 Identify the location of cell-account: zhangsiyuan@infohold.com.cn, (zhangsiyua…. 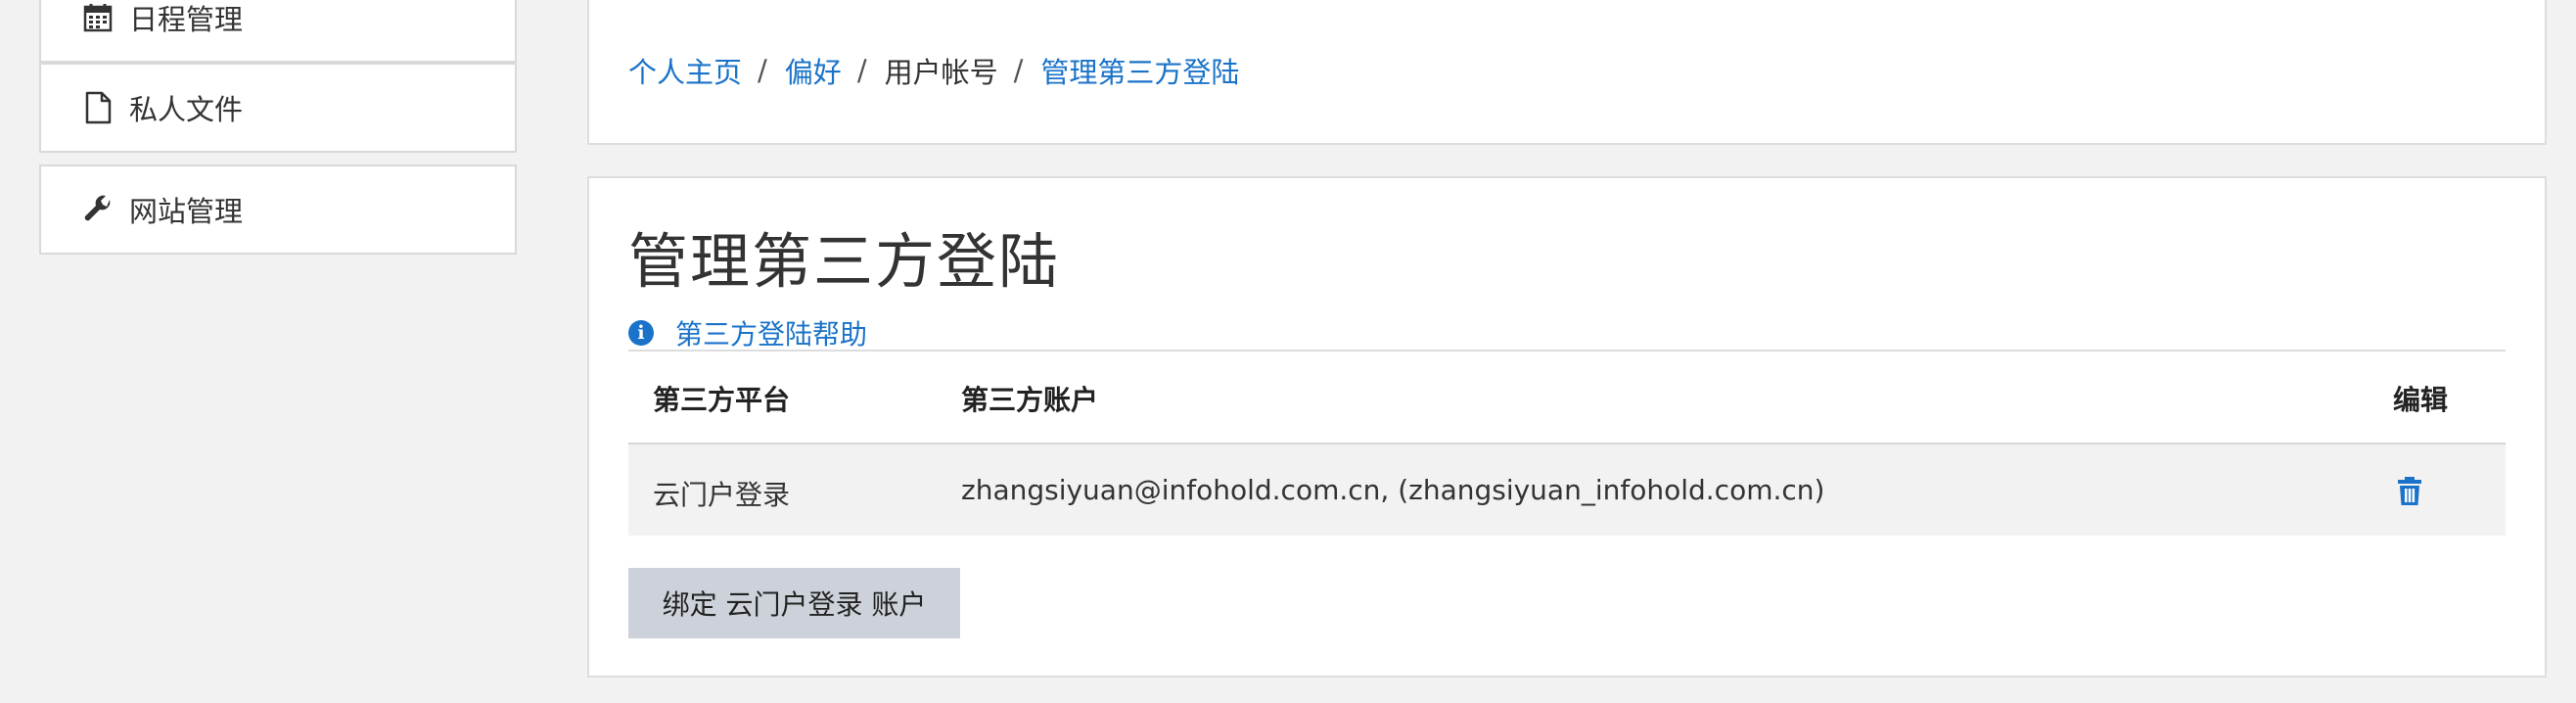
(1393, 490).